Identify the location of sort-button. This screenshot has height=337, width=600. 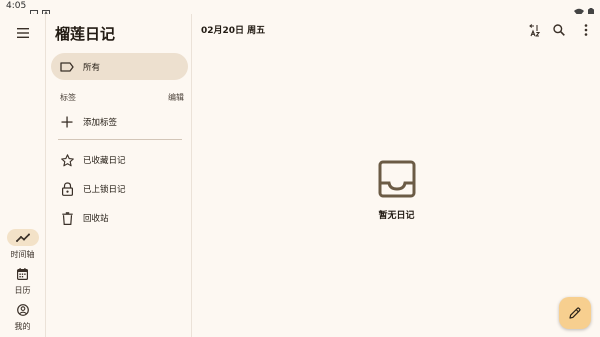
(534, 30).